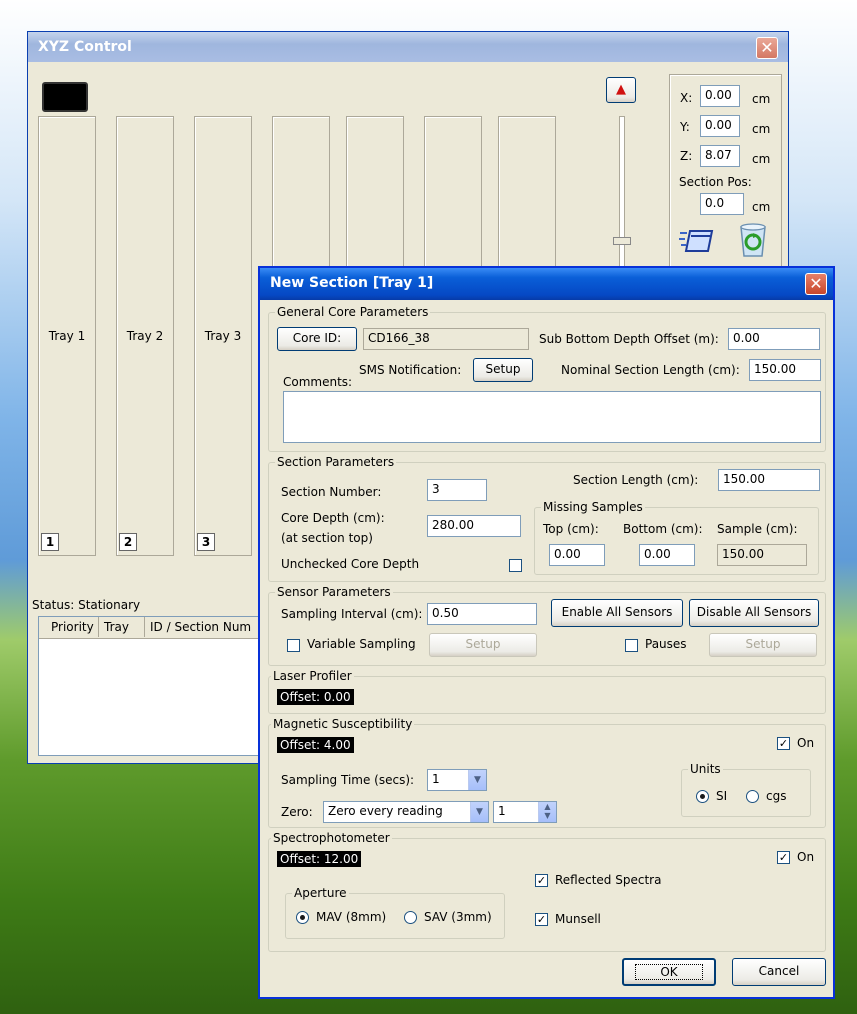  I want to click on sms-setup-button: Setup, so click(503, 370).